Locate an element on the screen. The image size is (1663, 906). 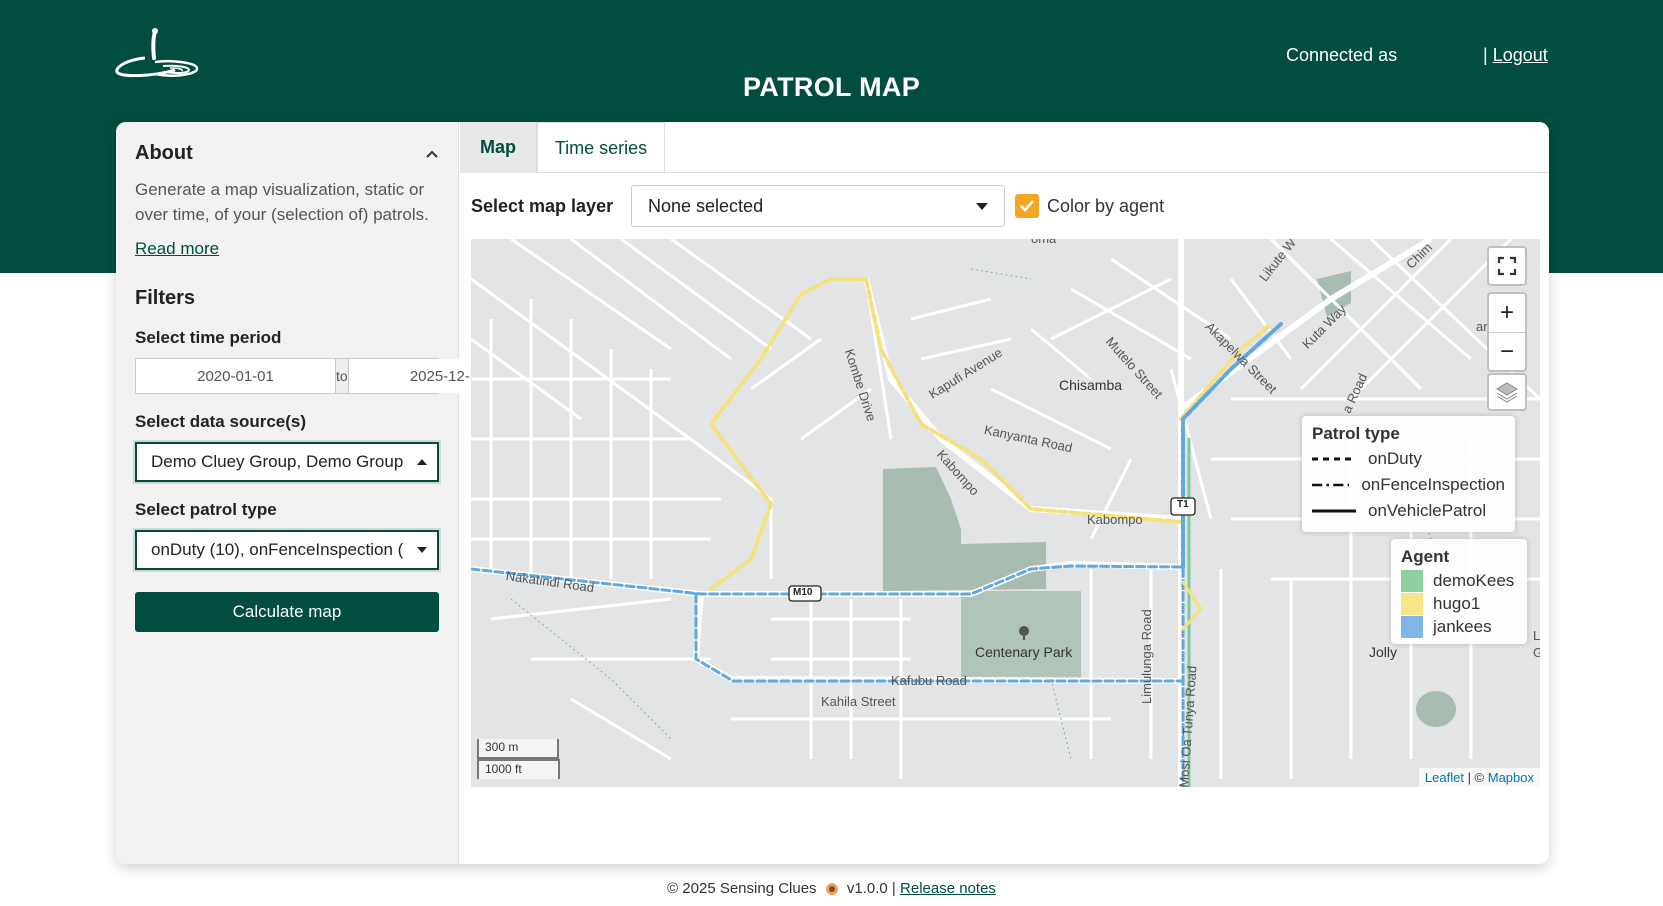
map-label-jolly: Jolly is located at coordinates (1383, 652).